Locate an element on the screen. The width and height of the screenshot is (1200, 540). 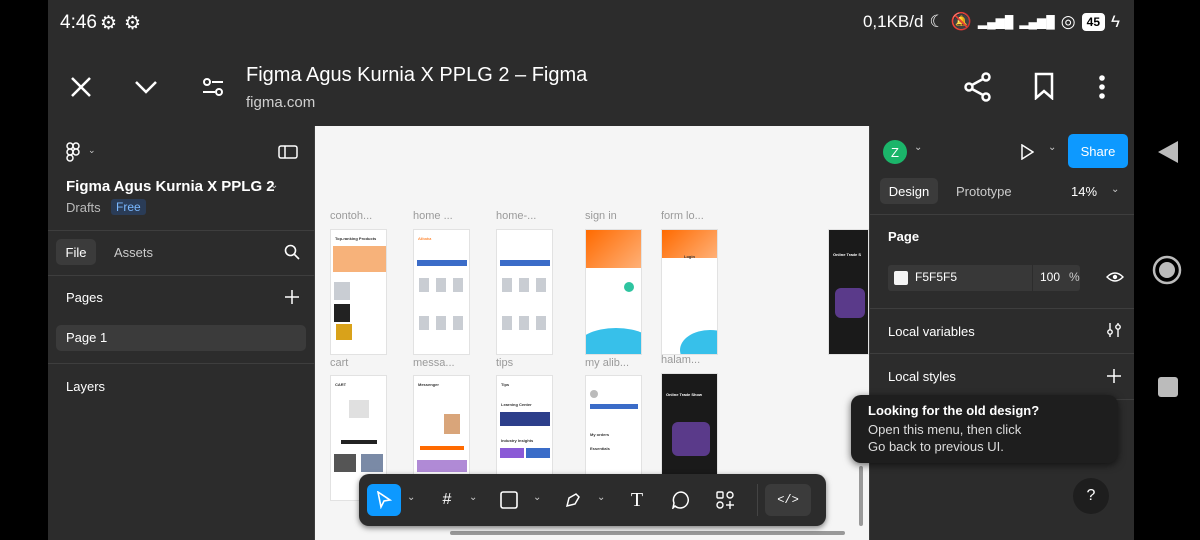
frame-home: Alibaba is located at coordinates (441, 292).